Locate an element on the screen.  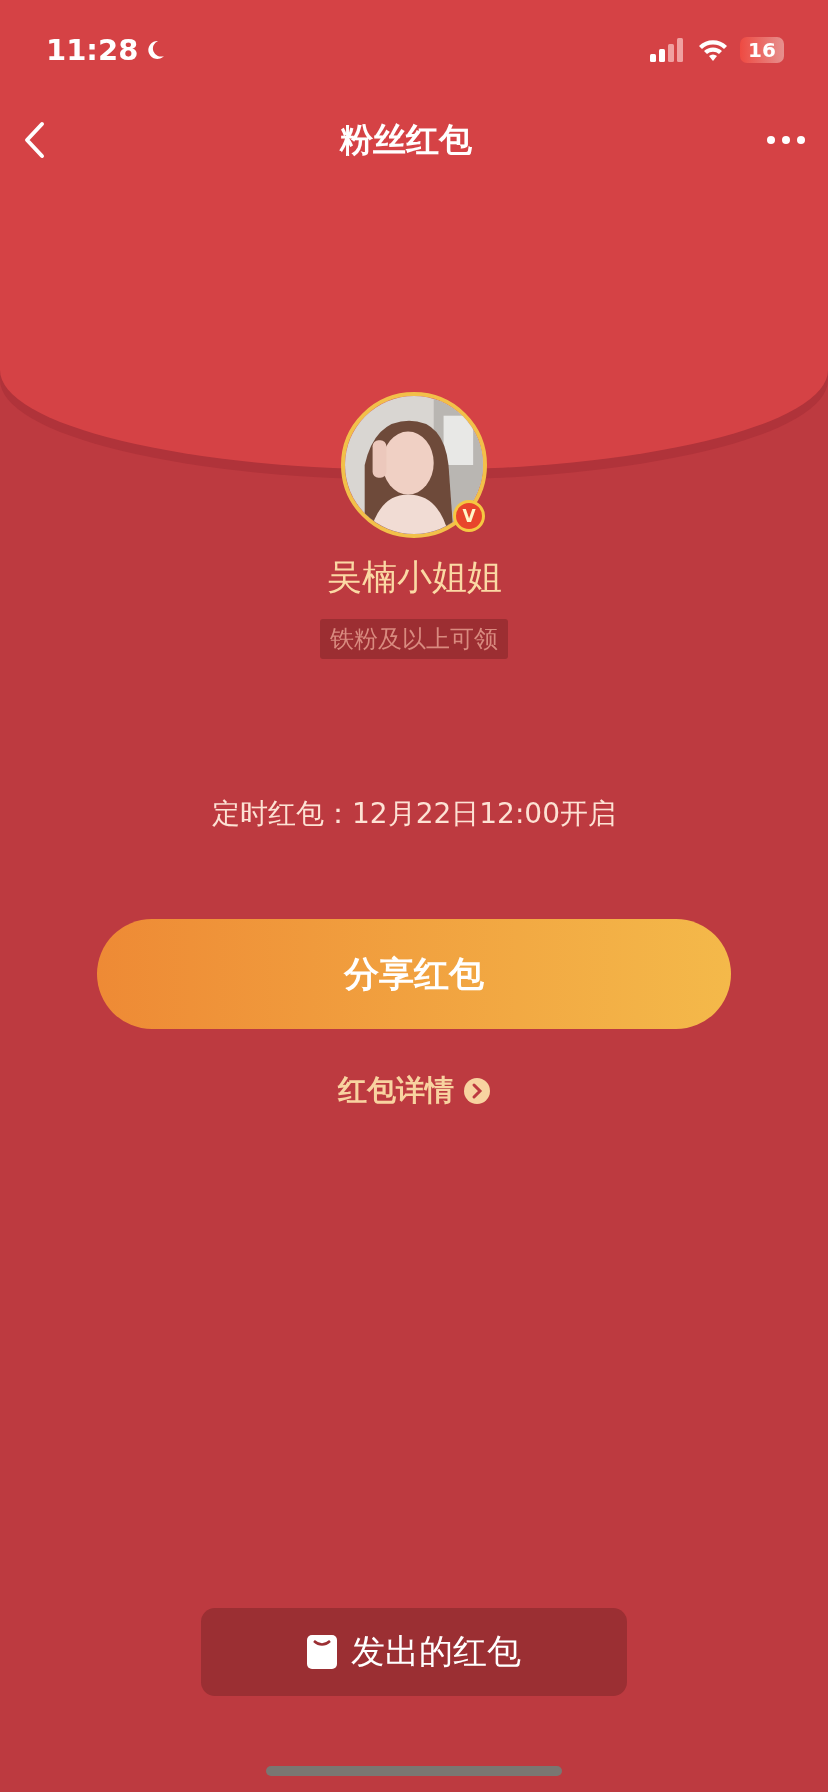
page-title: 粉丝红包 is located at coordinates (406, 139).